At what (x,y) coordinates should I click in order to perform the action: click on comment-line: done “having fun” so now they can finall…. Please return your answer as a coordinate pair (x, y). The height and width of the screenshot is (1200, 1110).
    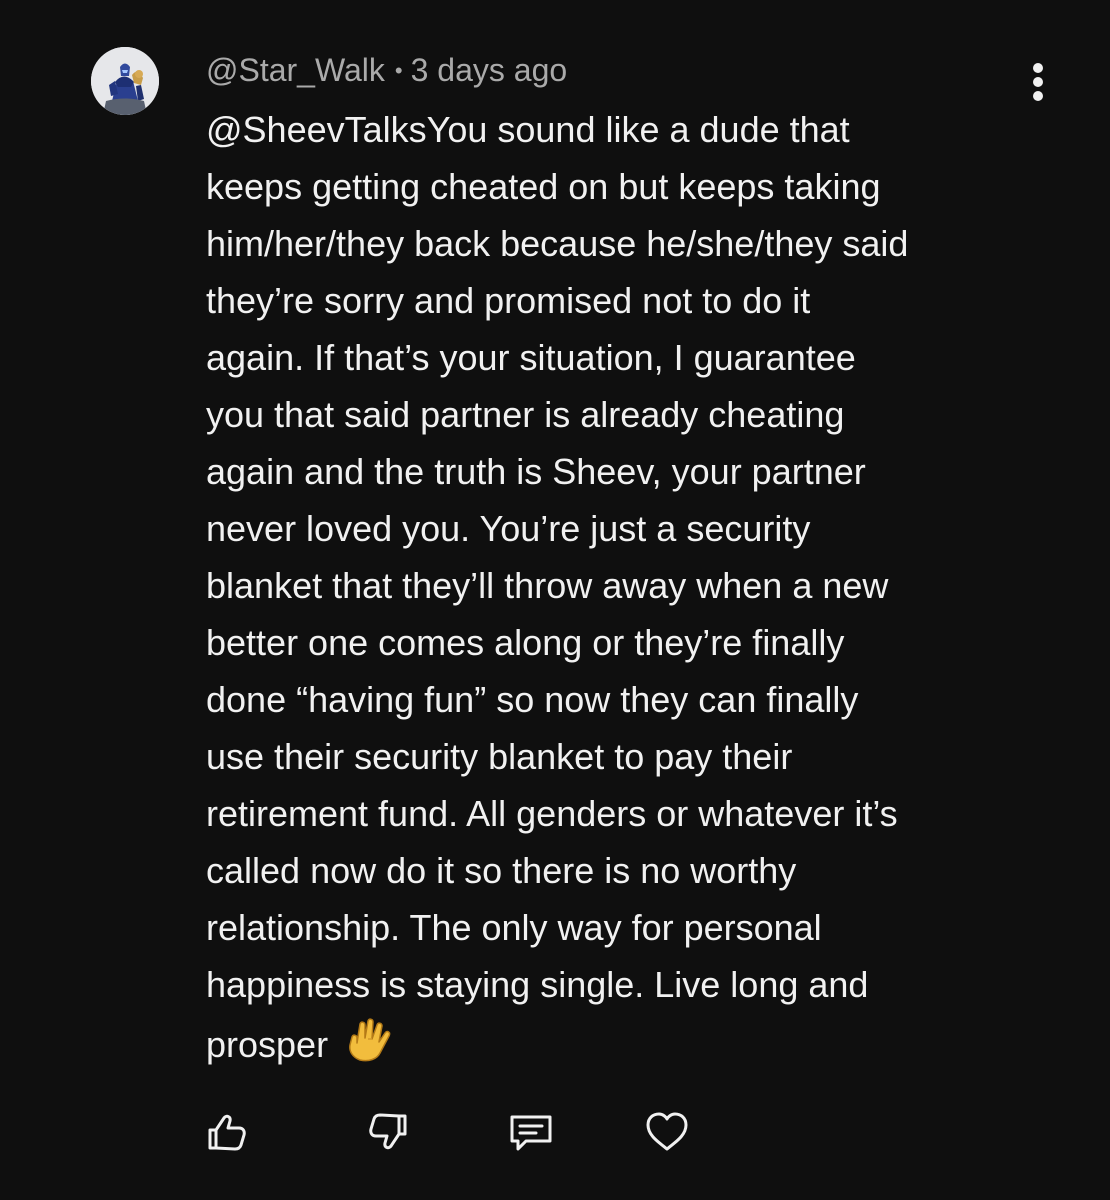
    Looking at the image, I should click on (532, 699).